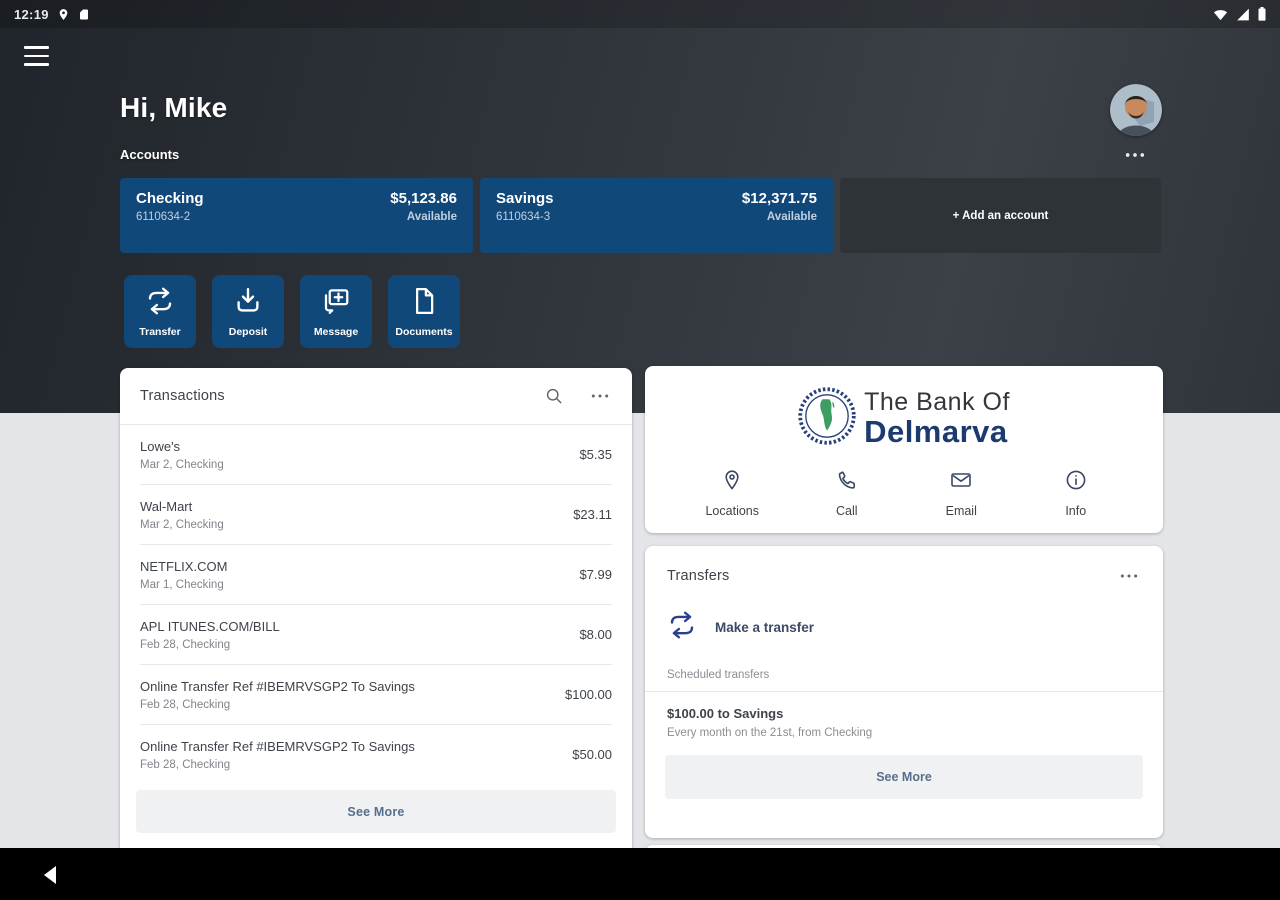  I want to click on make-transfer-button: Make a transfer, so click(904, 627).